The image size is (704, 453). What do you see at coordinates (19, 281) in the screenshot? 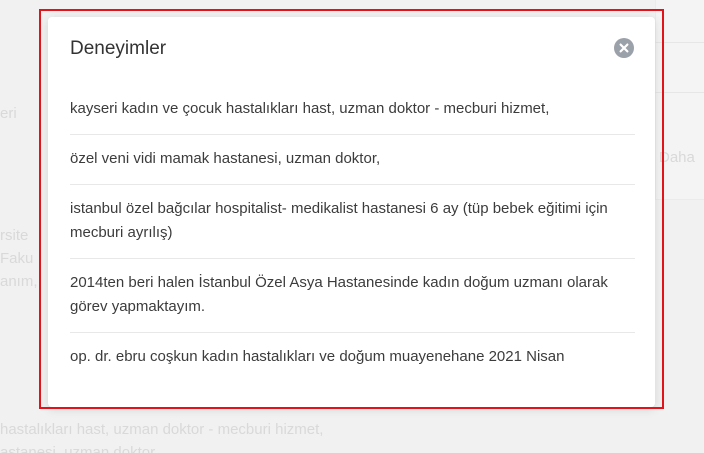
I see `background-text: anım,` at bounding box center [19, 281].